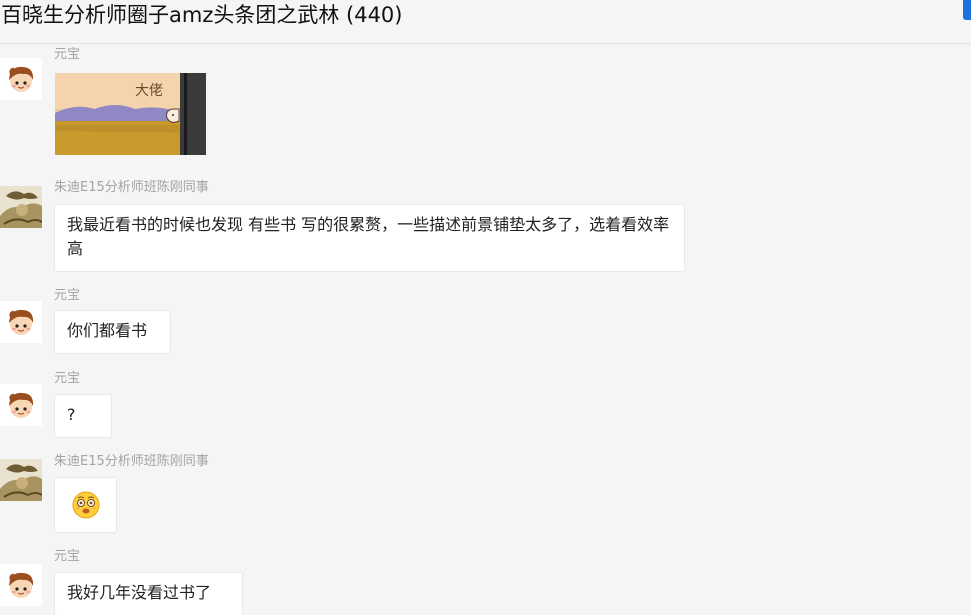  I want to click on message-bubble: ?, so click(83, 416).